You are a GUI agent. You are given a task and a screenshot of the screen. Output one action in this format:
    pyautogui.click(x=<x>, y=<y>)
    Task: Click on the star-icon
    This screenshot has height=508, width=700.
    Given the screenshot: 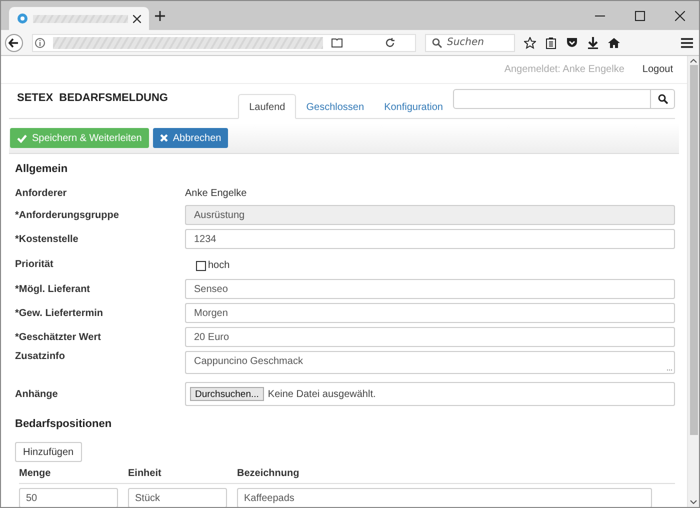 What is the action you would take?
    pyautogui.click(x=530, y=42)
    